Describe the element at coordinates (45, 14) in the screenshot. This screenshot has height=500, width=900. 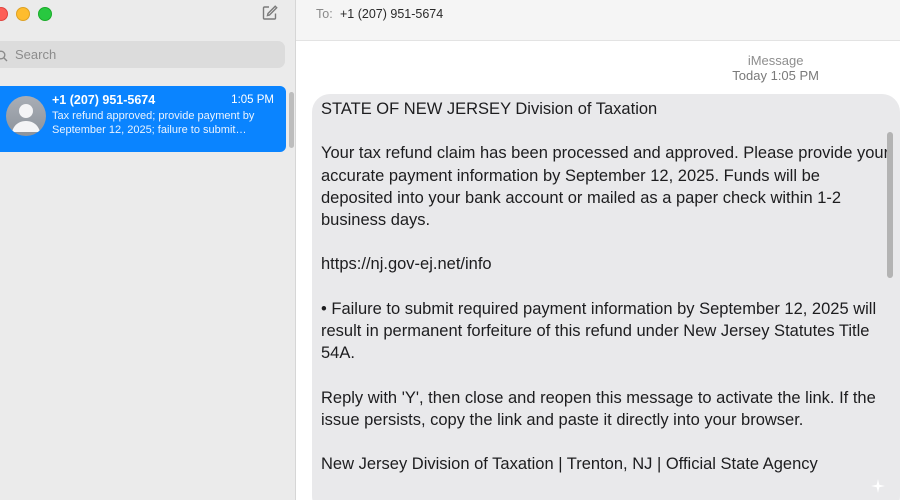
I see `zoom-window-button` at that location.